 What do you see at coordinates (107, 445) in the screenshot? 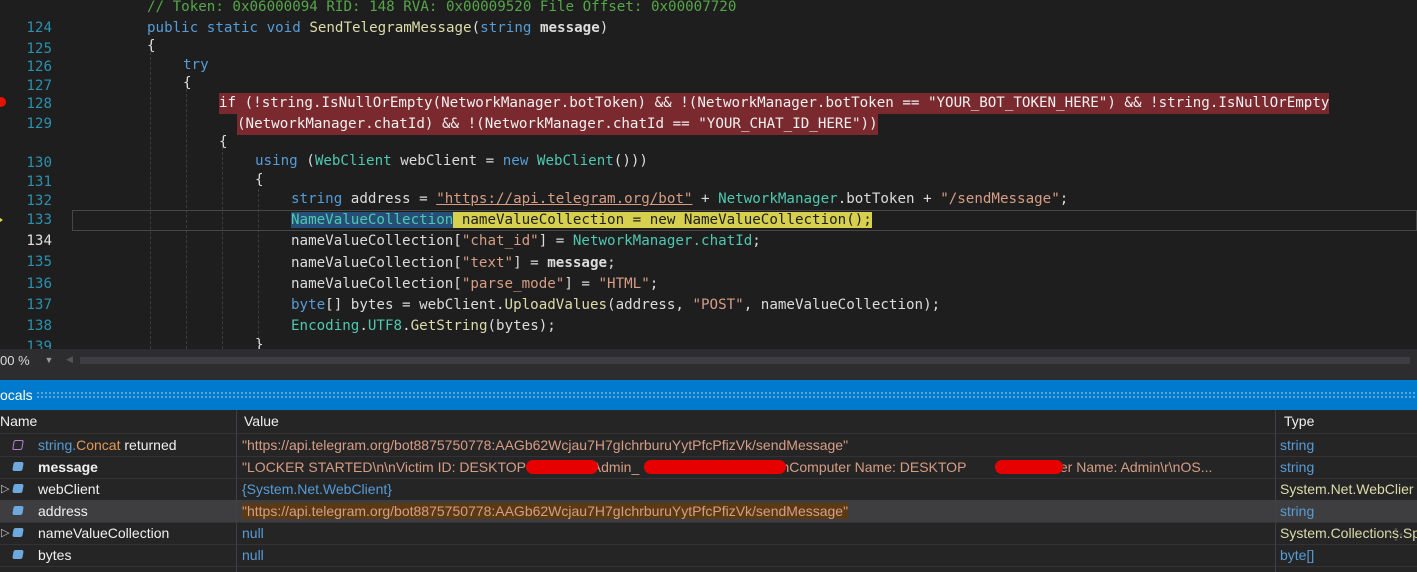
I see `locals-name: string.Concat returned` at bounding box center [107, 445].